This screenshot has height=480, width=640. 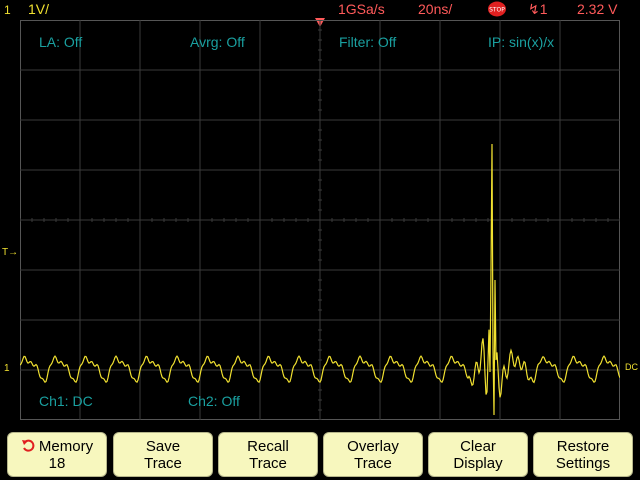 I want to click on clear-display-label-2: Display, so click(x=478, y=463).